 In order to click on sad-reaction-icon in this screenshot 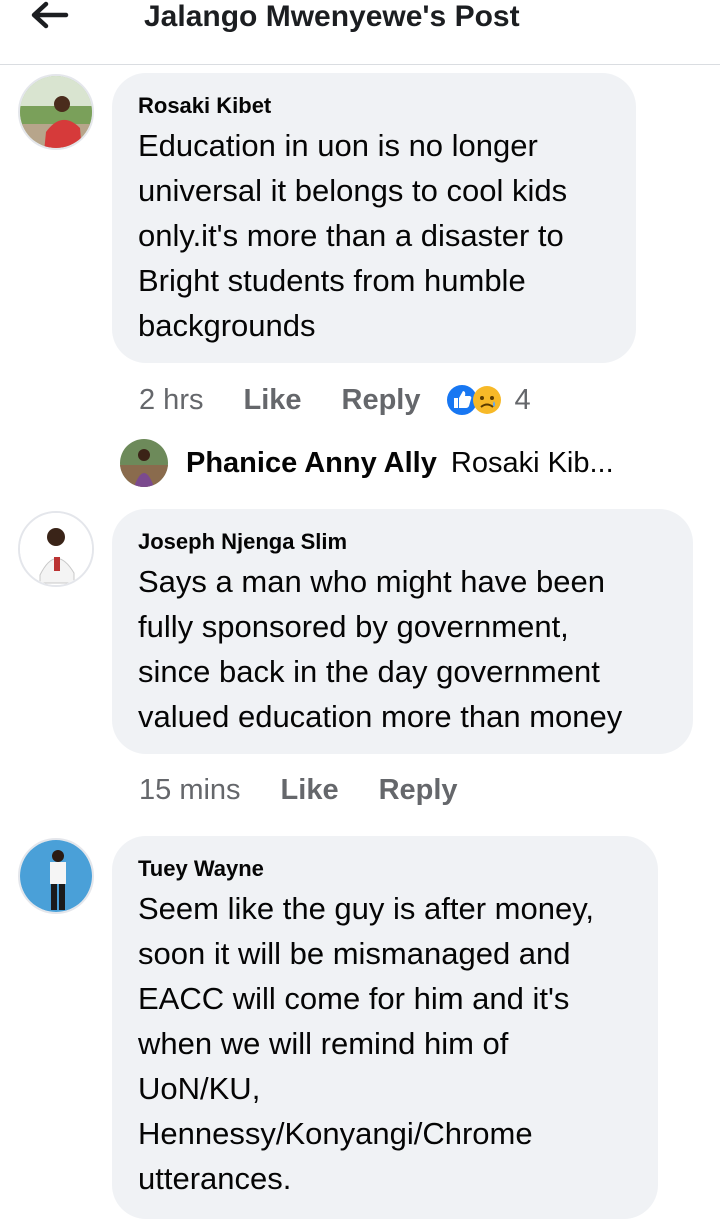, I will do `click(486, 400)`.